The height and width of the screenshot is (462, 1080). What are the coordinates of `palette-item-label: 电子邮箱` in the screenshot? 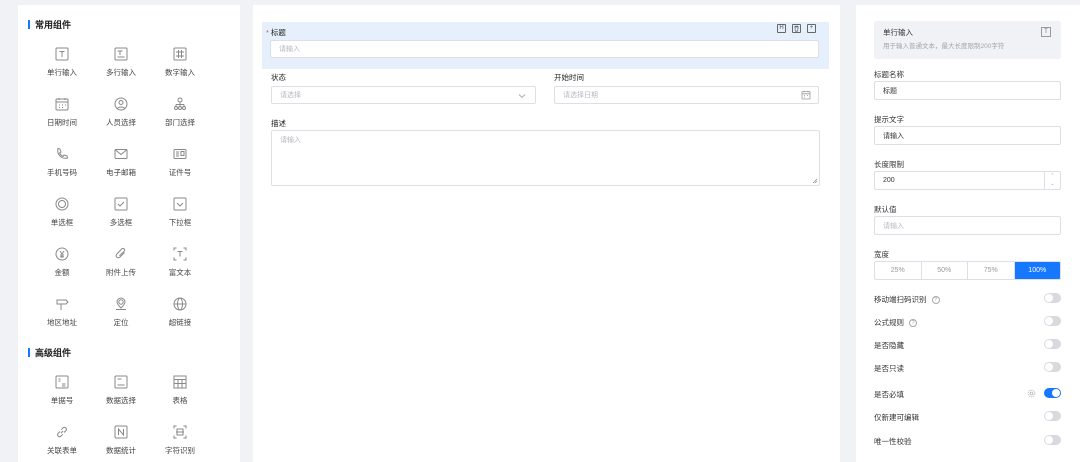 It's located at (121, 172).